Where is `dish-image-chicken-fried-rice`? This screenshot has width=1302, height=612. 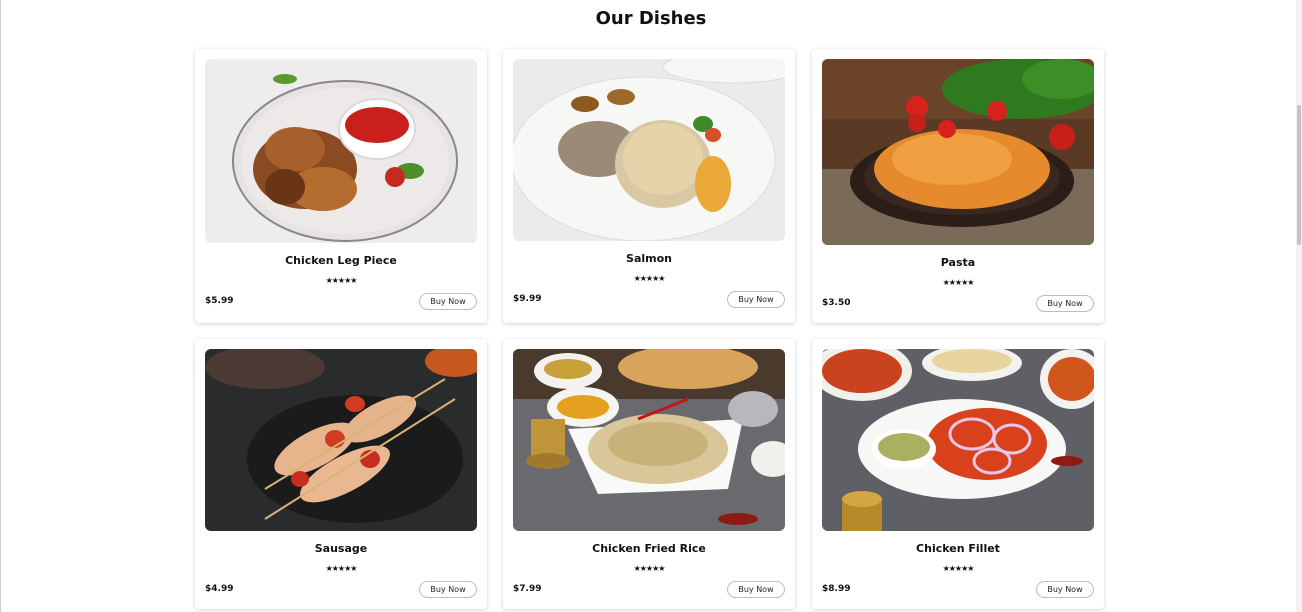 dish-image-chicken-fried-rice is located at coordinates (649, 440).